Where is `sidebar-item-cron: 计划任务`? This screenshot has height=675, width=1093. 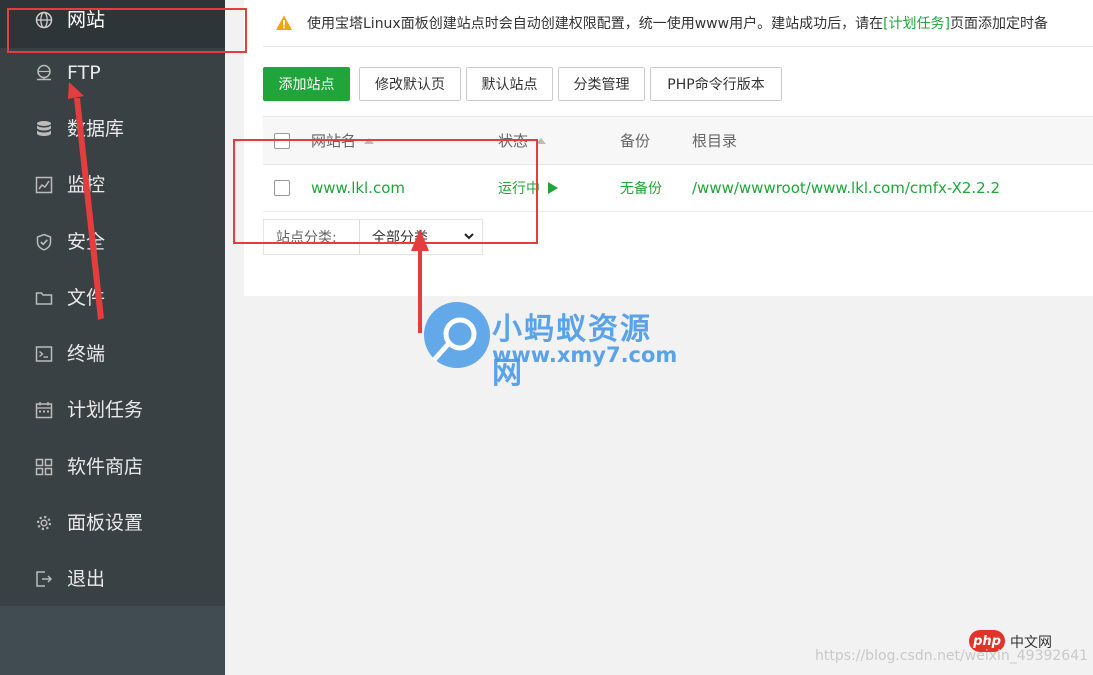 sidebar-item-cron: 计划任务 is located at coordinates (112, 410).